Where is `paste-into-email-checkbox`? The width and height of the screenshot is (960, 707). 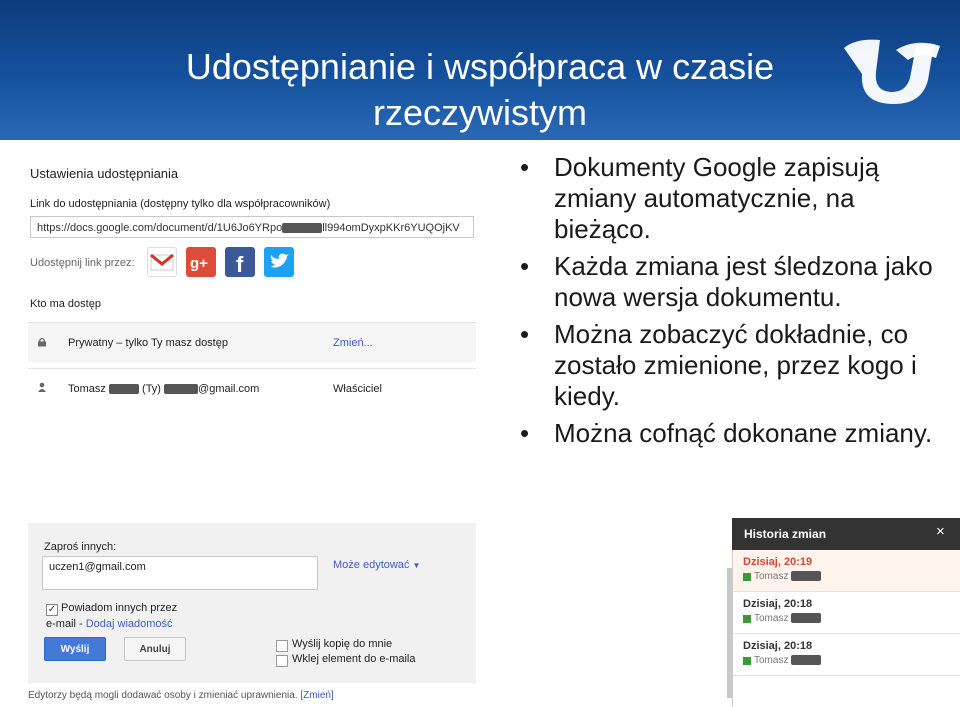 paste-into-email-checkbox is located at coordinates (282, 661).